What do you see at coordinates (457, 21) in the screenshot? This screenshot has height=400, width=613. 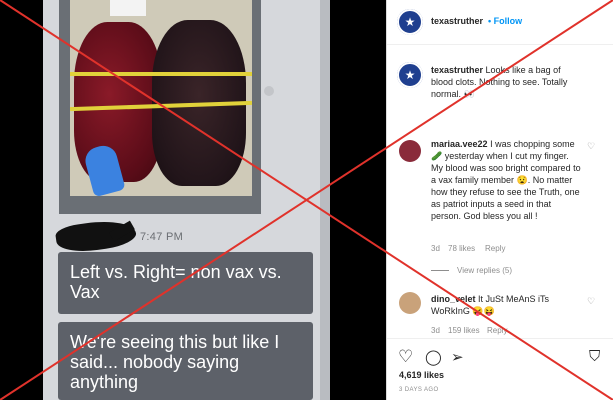 I see `post-username: texastruther` at bounding box center [457, 21].